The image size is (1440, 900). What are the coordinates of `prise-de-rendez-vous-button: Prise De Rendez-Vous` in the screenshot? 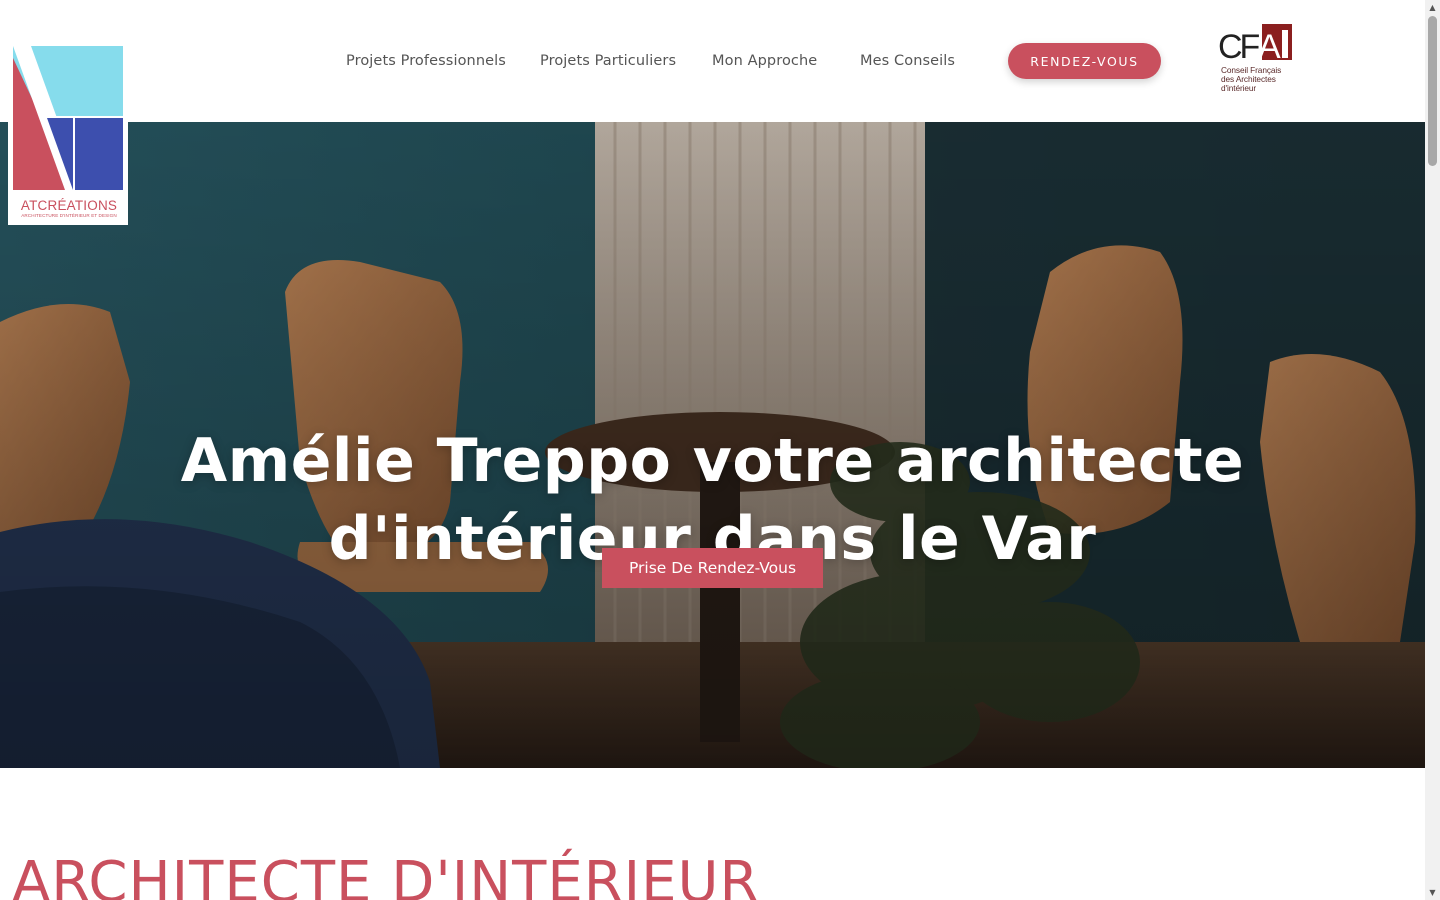 It's located at (712, 568).